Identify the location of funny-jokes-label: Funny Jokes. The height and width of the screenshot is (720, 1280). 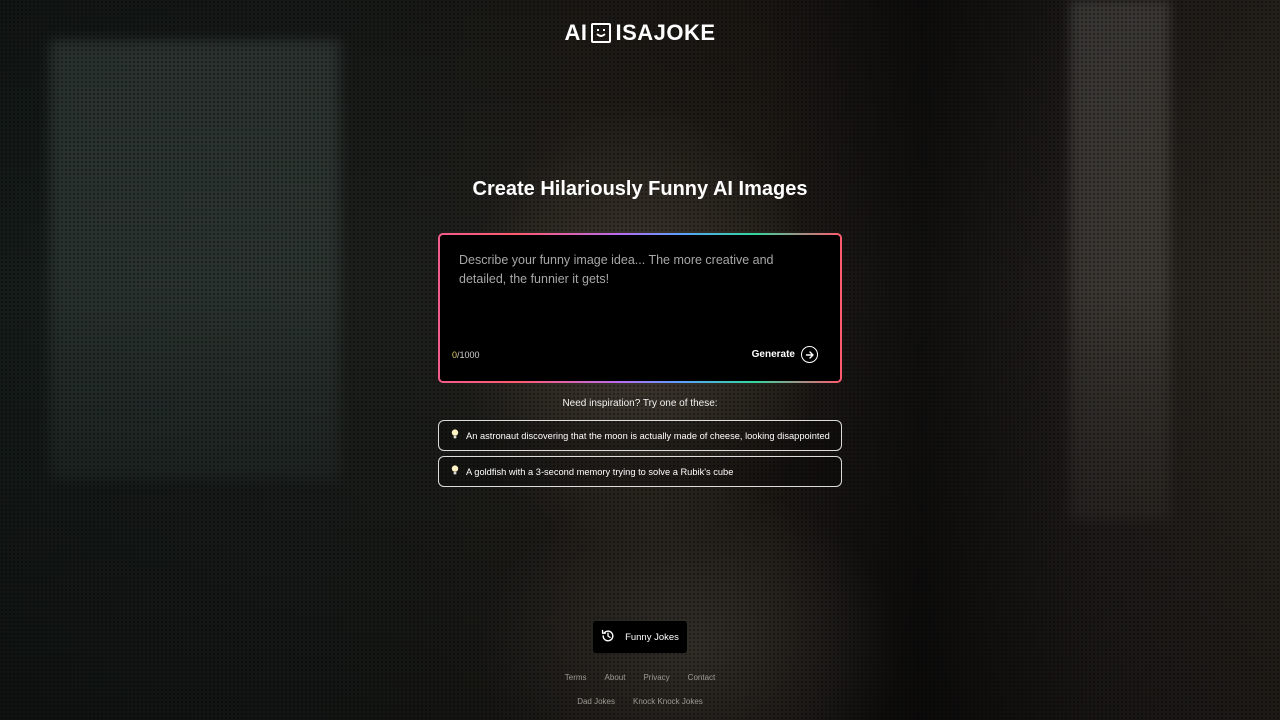
(652, 637).